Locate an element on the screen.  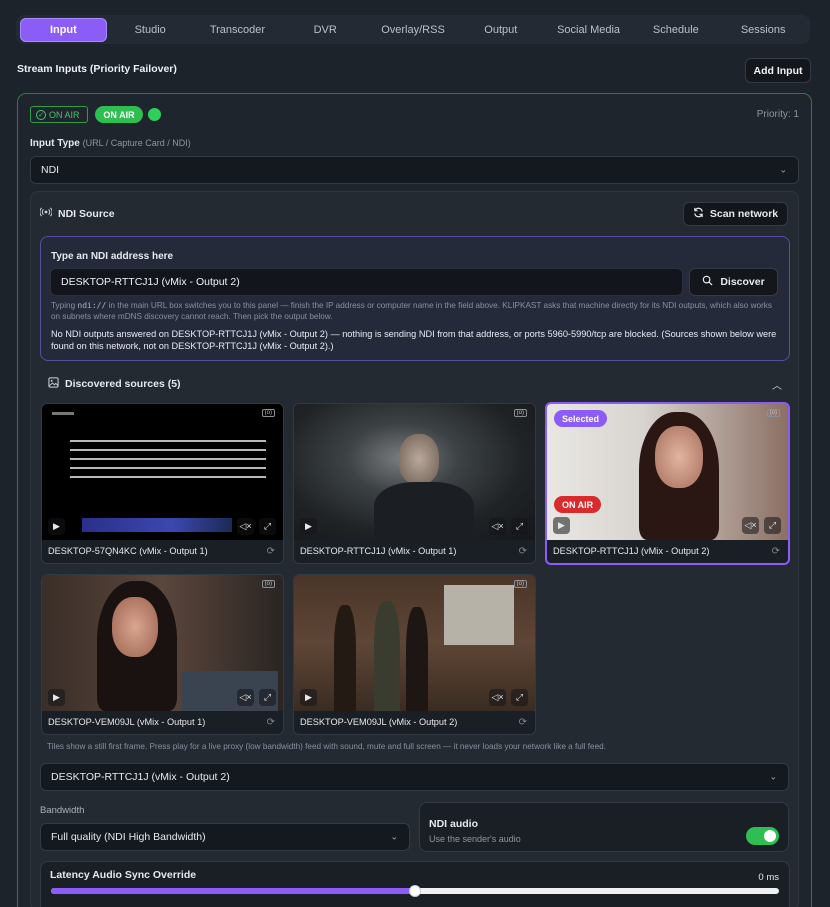
ndi-address-title: Type an NDI address here is located at coordinates (112, 256).